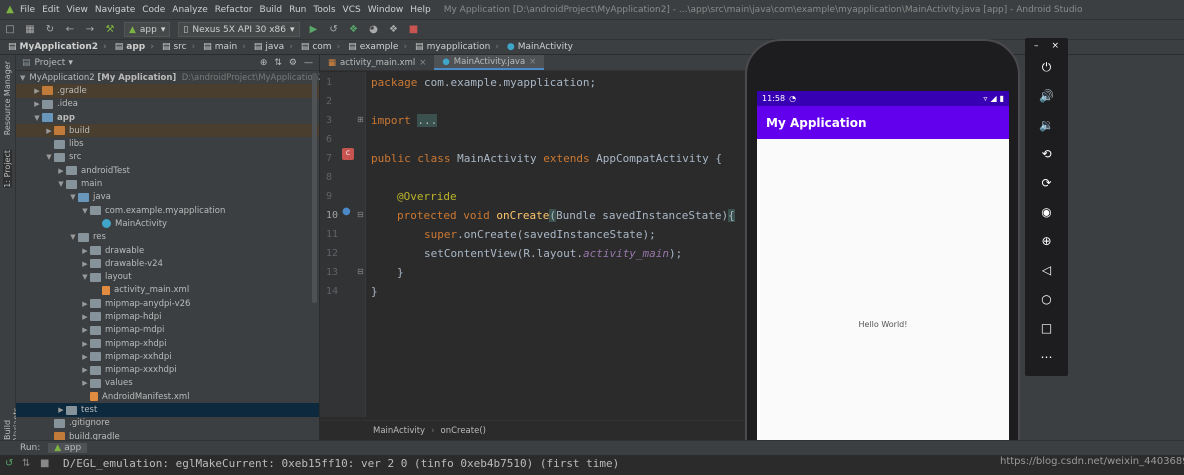 The height and width of the screenshot is (475, 1184). What do you see at coordinates (167, 143) in the screenshot?
I see `tree-node-libs: libs` at bounding box center [167, 143].